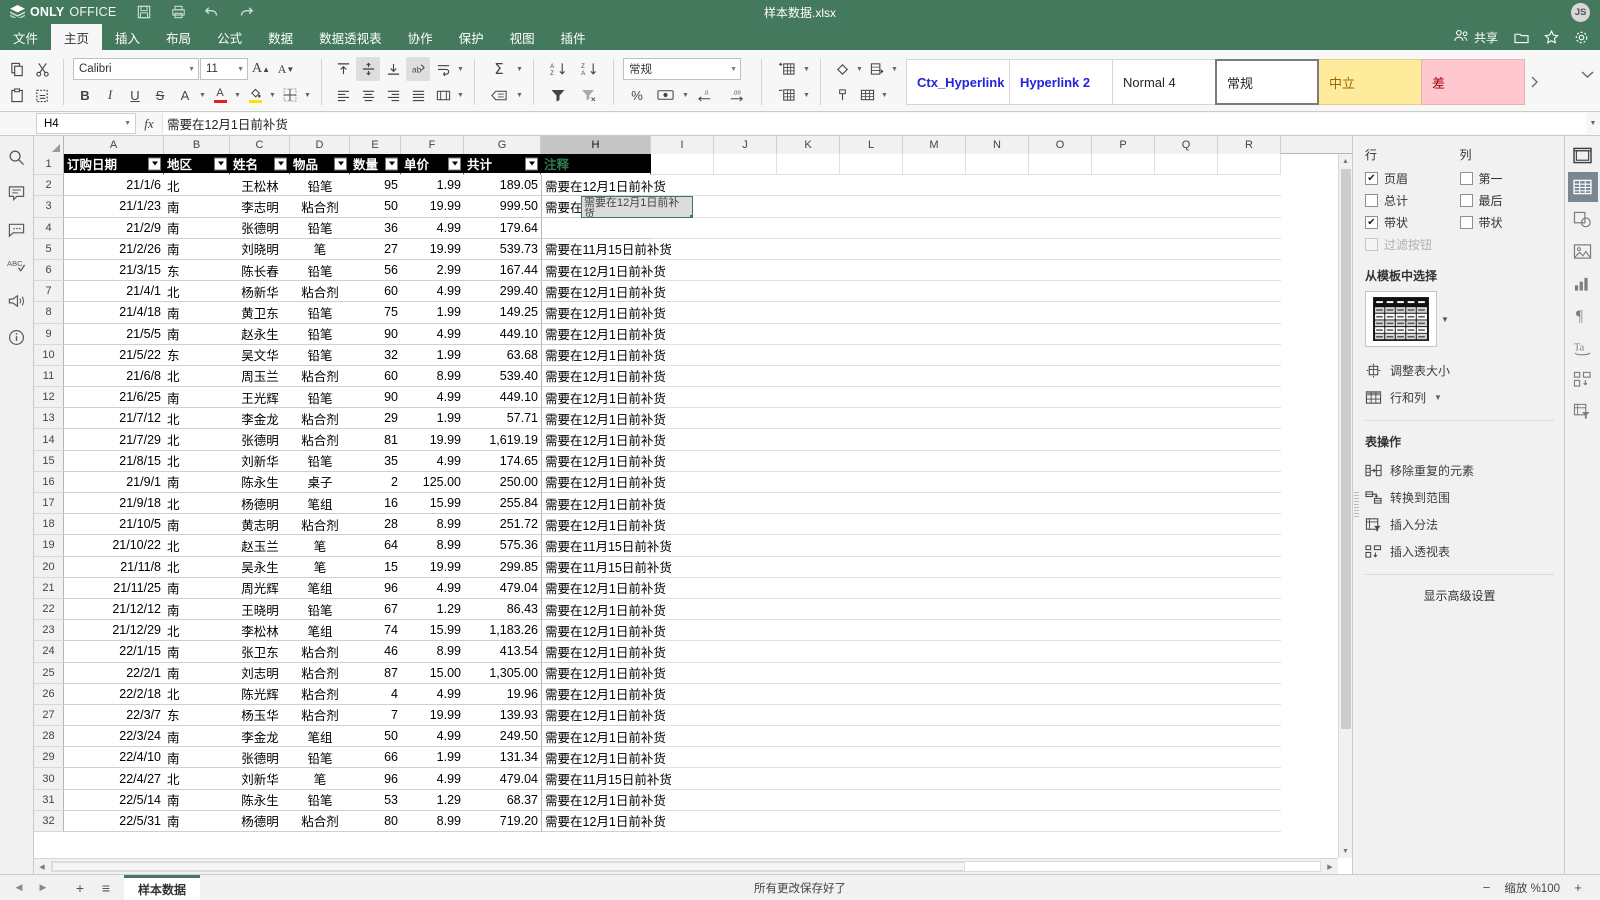  Describe the element at coordinates (443, 95) in the screenshot. I see `merge-cells-icon` at that location.